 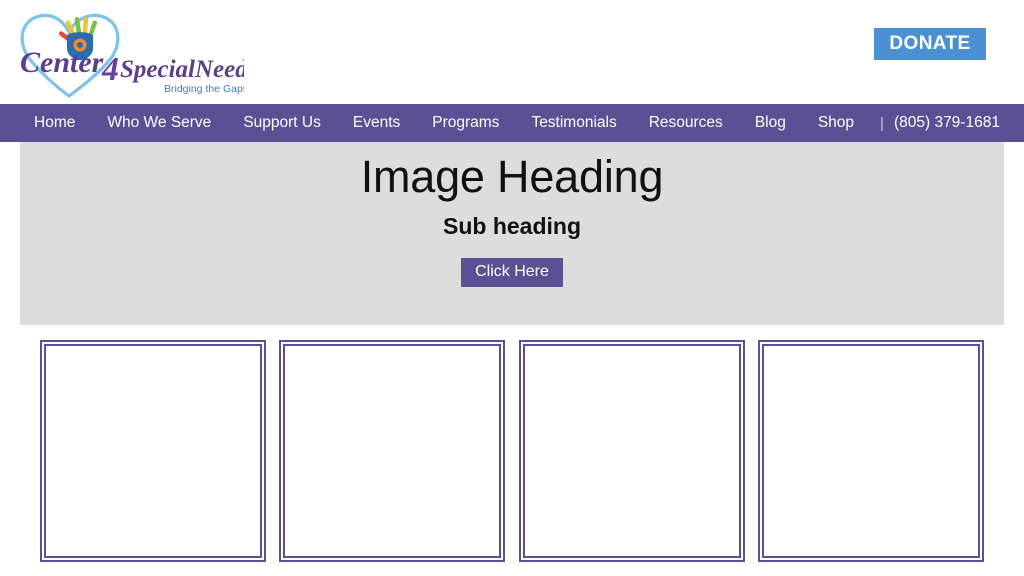 What do you see at coordinates (512, 272) in the screenshot?
I see `hero-cta-button: Click Here` at bounding box center [512, 272].